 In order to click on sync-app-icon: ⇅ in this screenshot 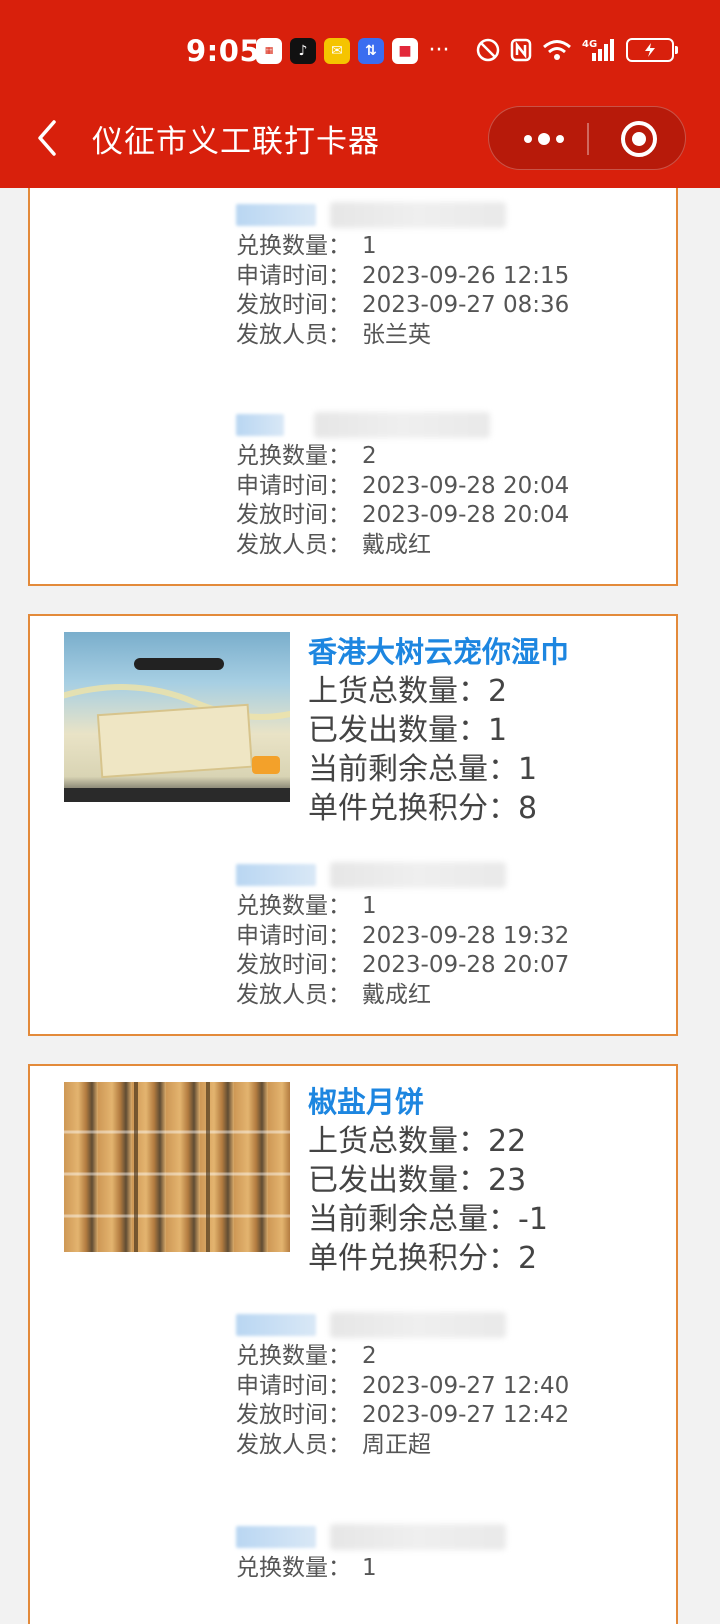, I will do `click(371, 51)`.